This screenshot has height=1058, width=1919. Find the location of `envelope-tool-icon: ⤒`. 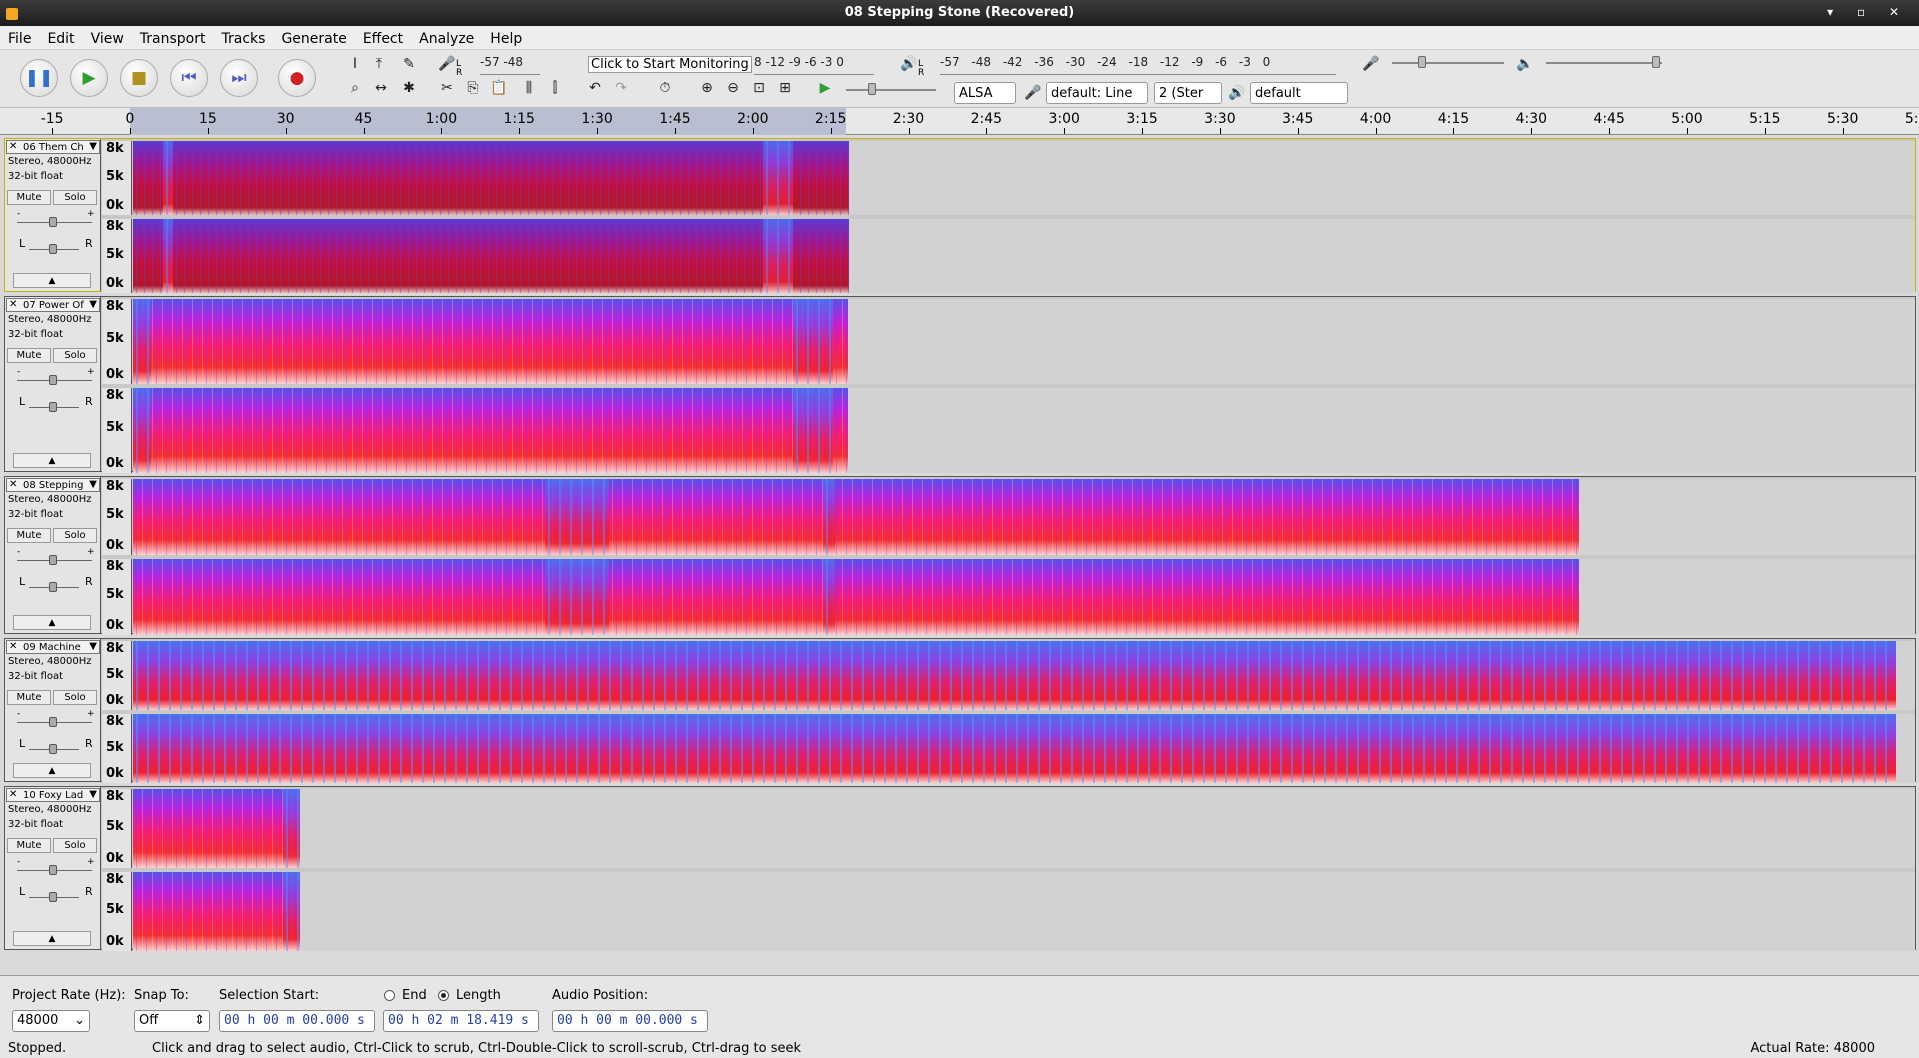

envelope-tool-icon: ⤒ is located at coordinates (379, 64).